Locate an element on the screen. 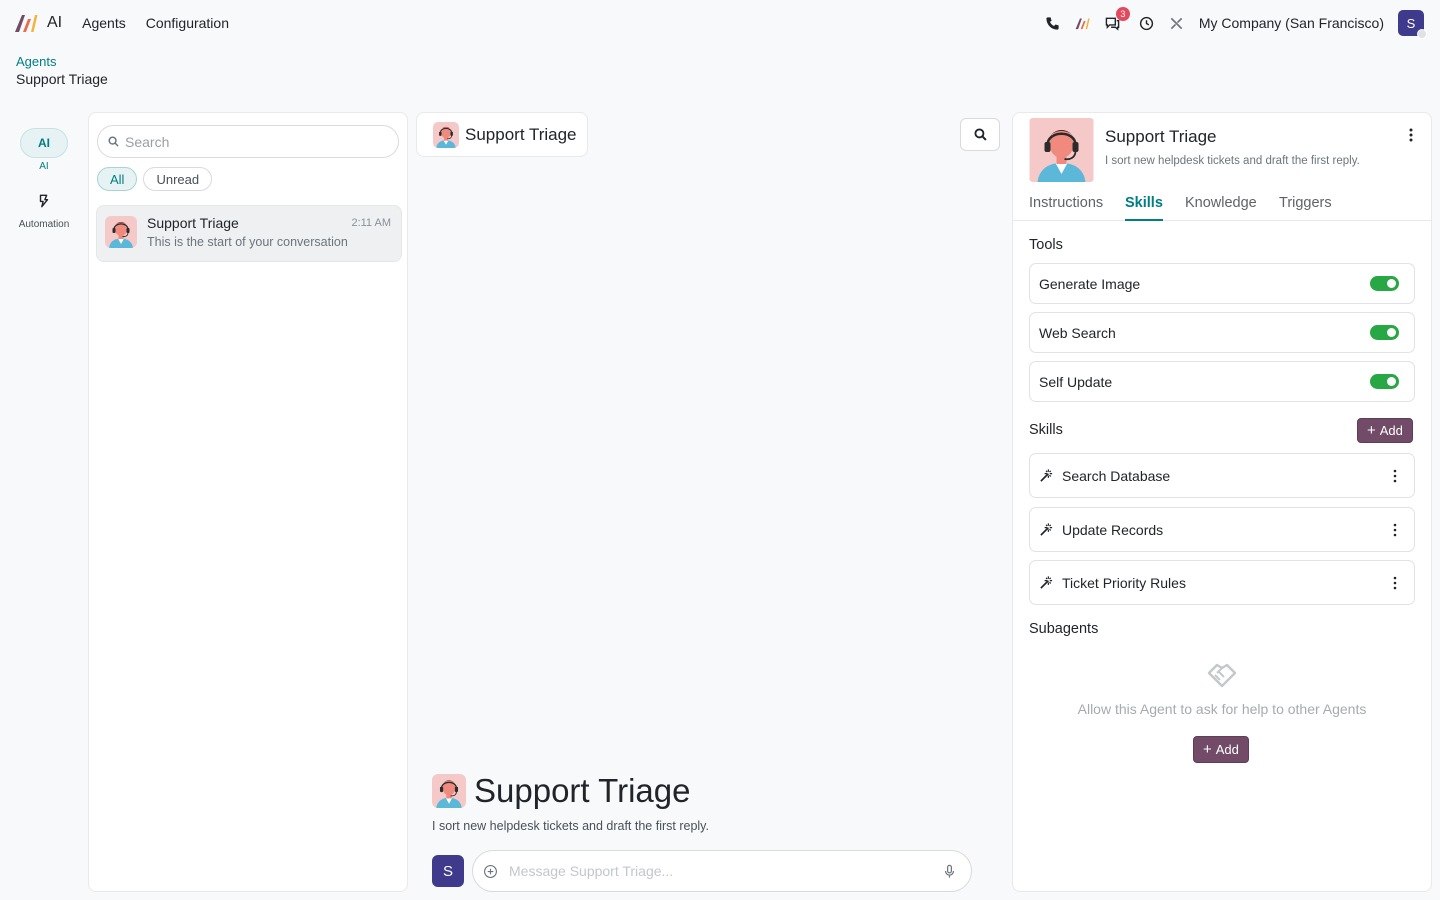  bolt-icon is located at coordinates (44, 201).